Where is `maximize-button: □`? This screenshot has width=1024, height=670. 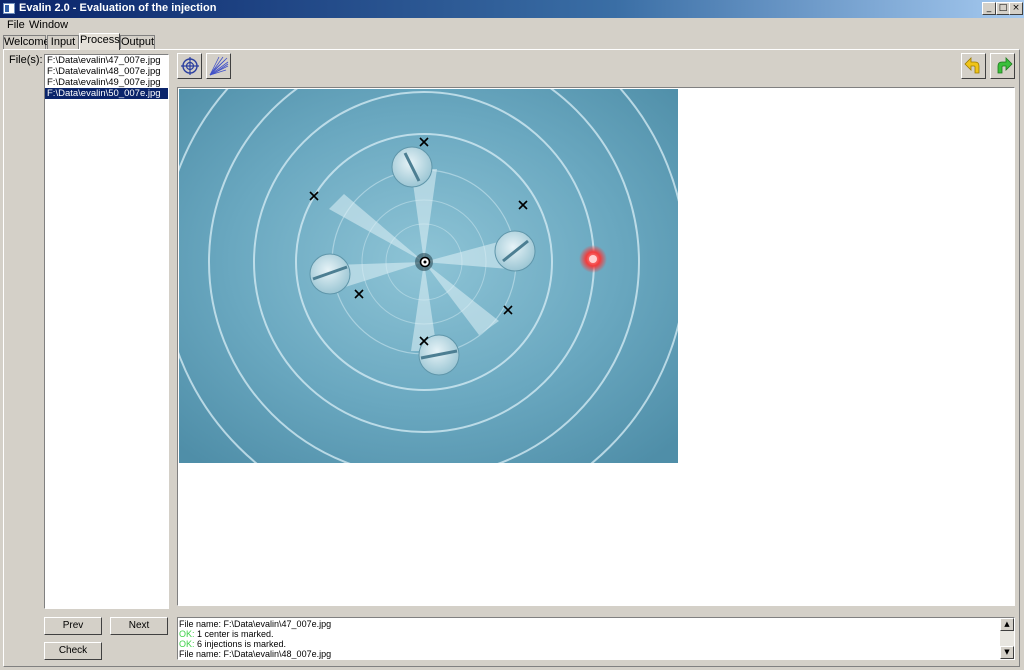
maximize-button: □ is located at coordinates (1003, 8).